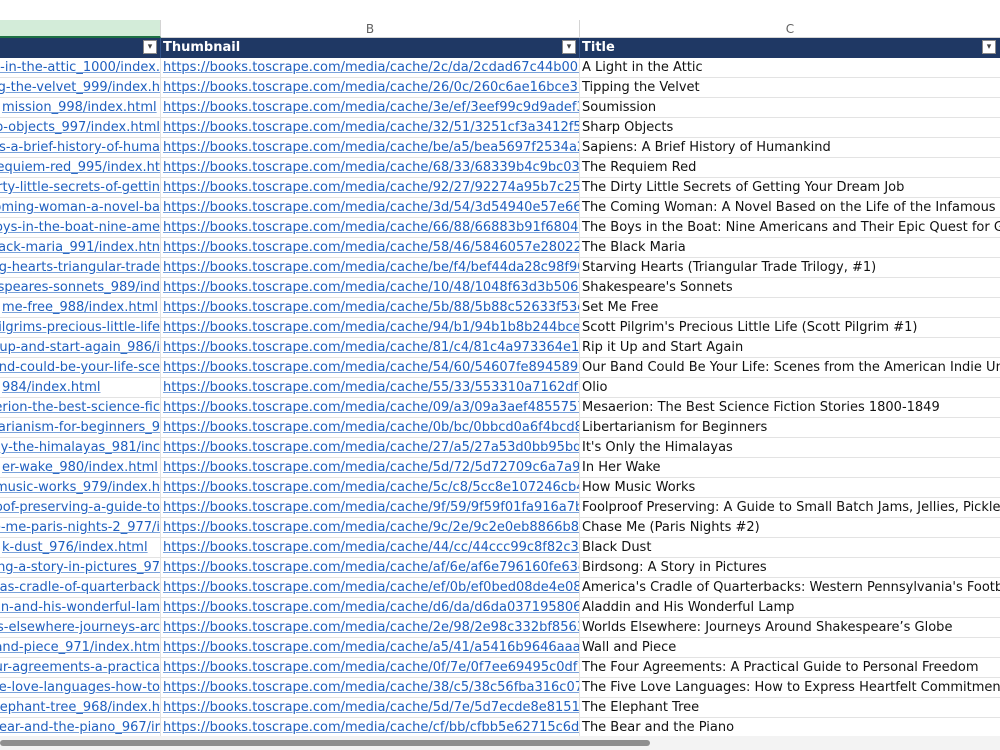 This screenshot has height=750, width=1000. What do you see at coordinates (80, 268) in the screenshot?
I see `url-cell: ving-hearts-triangular-trade` at bounding box center [80, 268].